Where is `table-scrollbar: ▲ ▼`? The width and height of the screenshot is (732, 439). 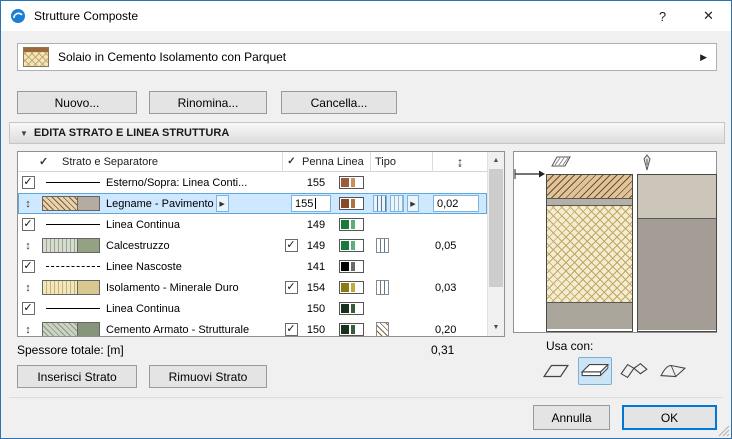
table-scrollbar: ▲ ▼ is located at coordinates (495, 244).